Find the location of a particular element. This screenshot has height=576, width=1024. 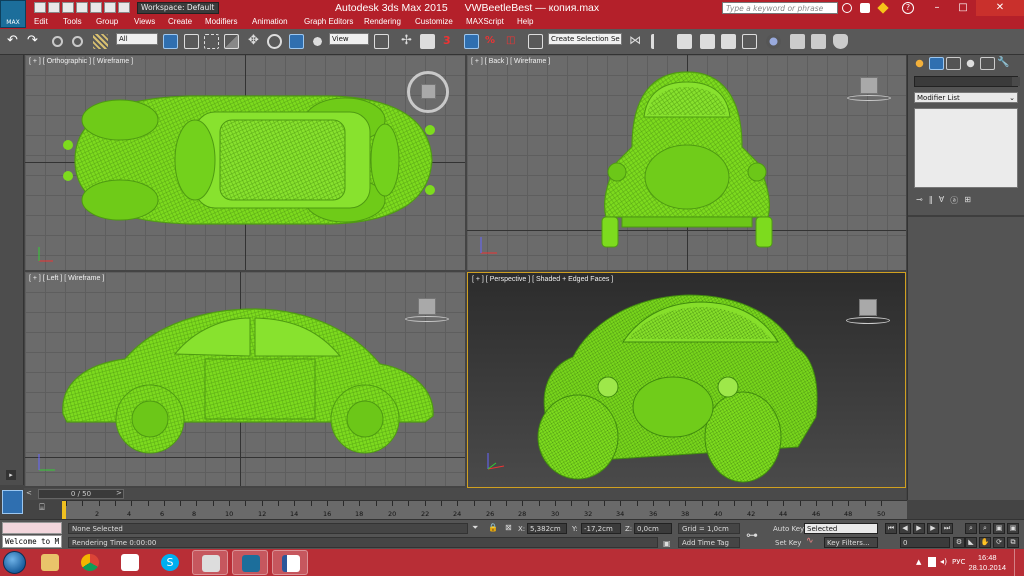

tray-arrow-icon: ▲ is located at coordinates (918, 562).